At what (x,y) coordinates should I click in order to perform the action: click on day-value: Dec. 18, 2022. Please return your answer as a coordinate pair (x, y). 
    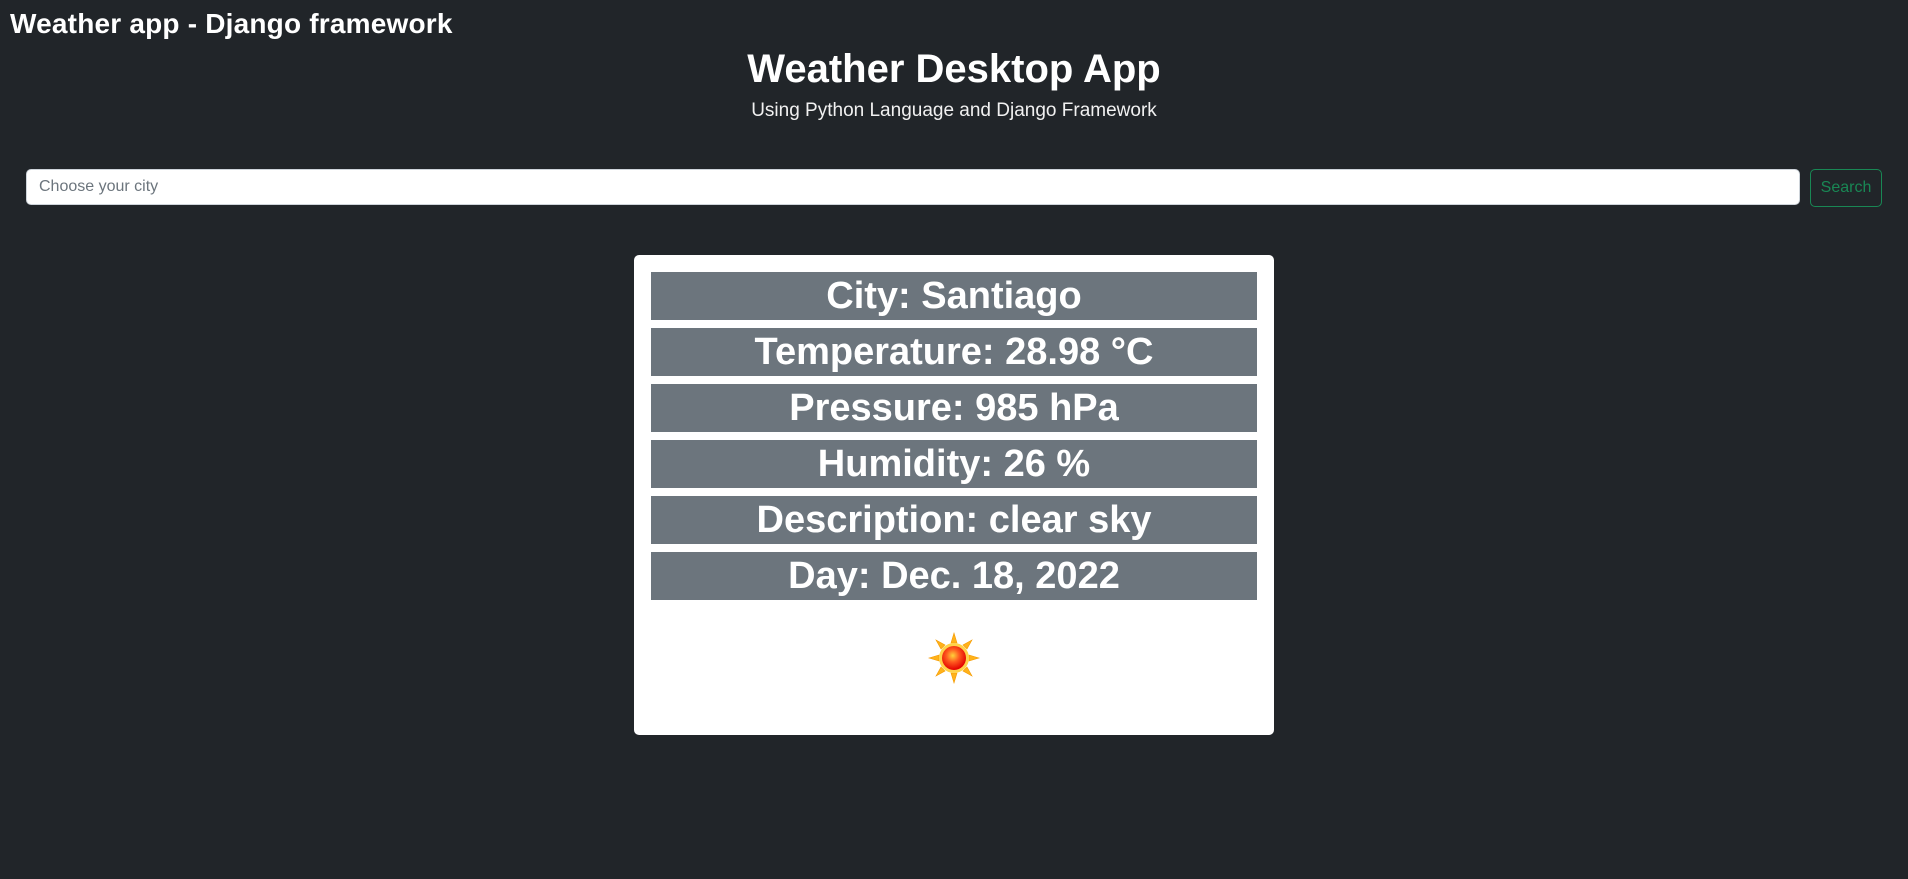
    Looking at the image, I should click on (1000, 576).